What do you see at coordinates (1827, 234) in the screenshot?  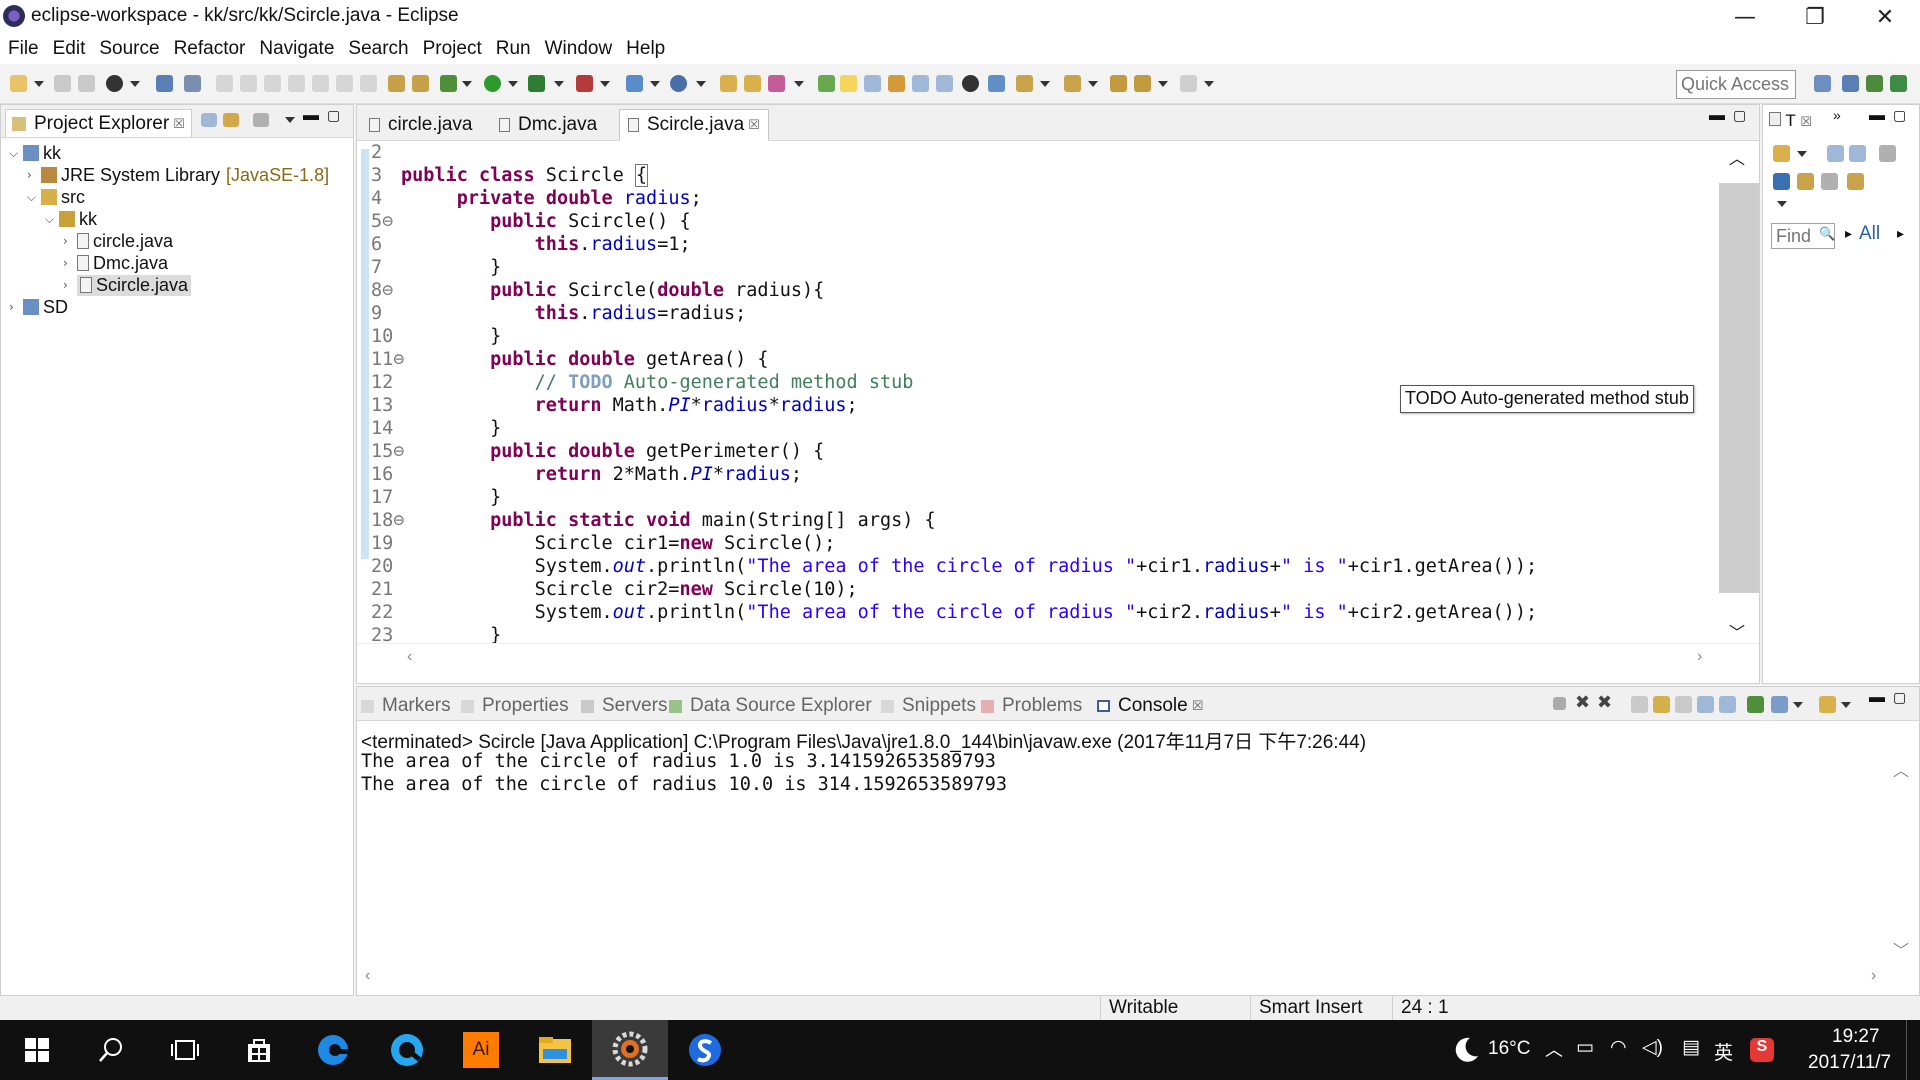 I see `find-search-icon: 🔍` at bounding box center [1827, 234].